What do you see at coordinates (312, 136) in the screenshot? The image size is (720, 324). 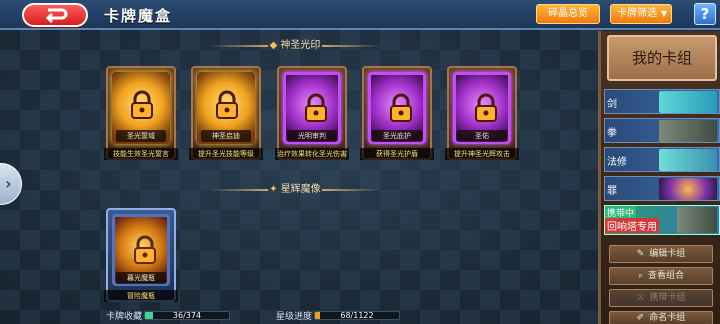 I see `card-name: 光明审判` at bounding box center [312, 136].